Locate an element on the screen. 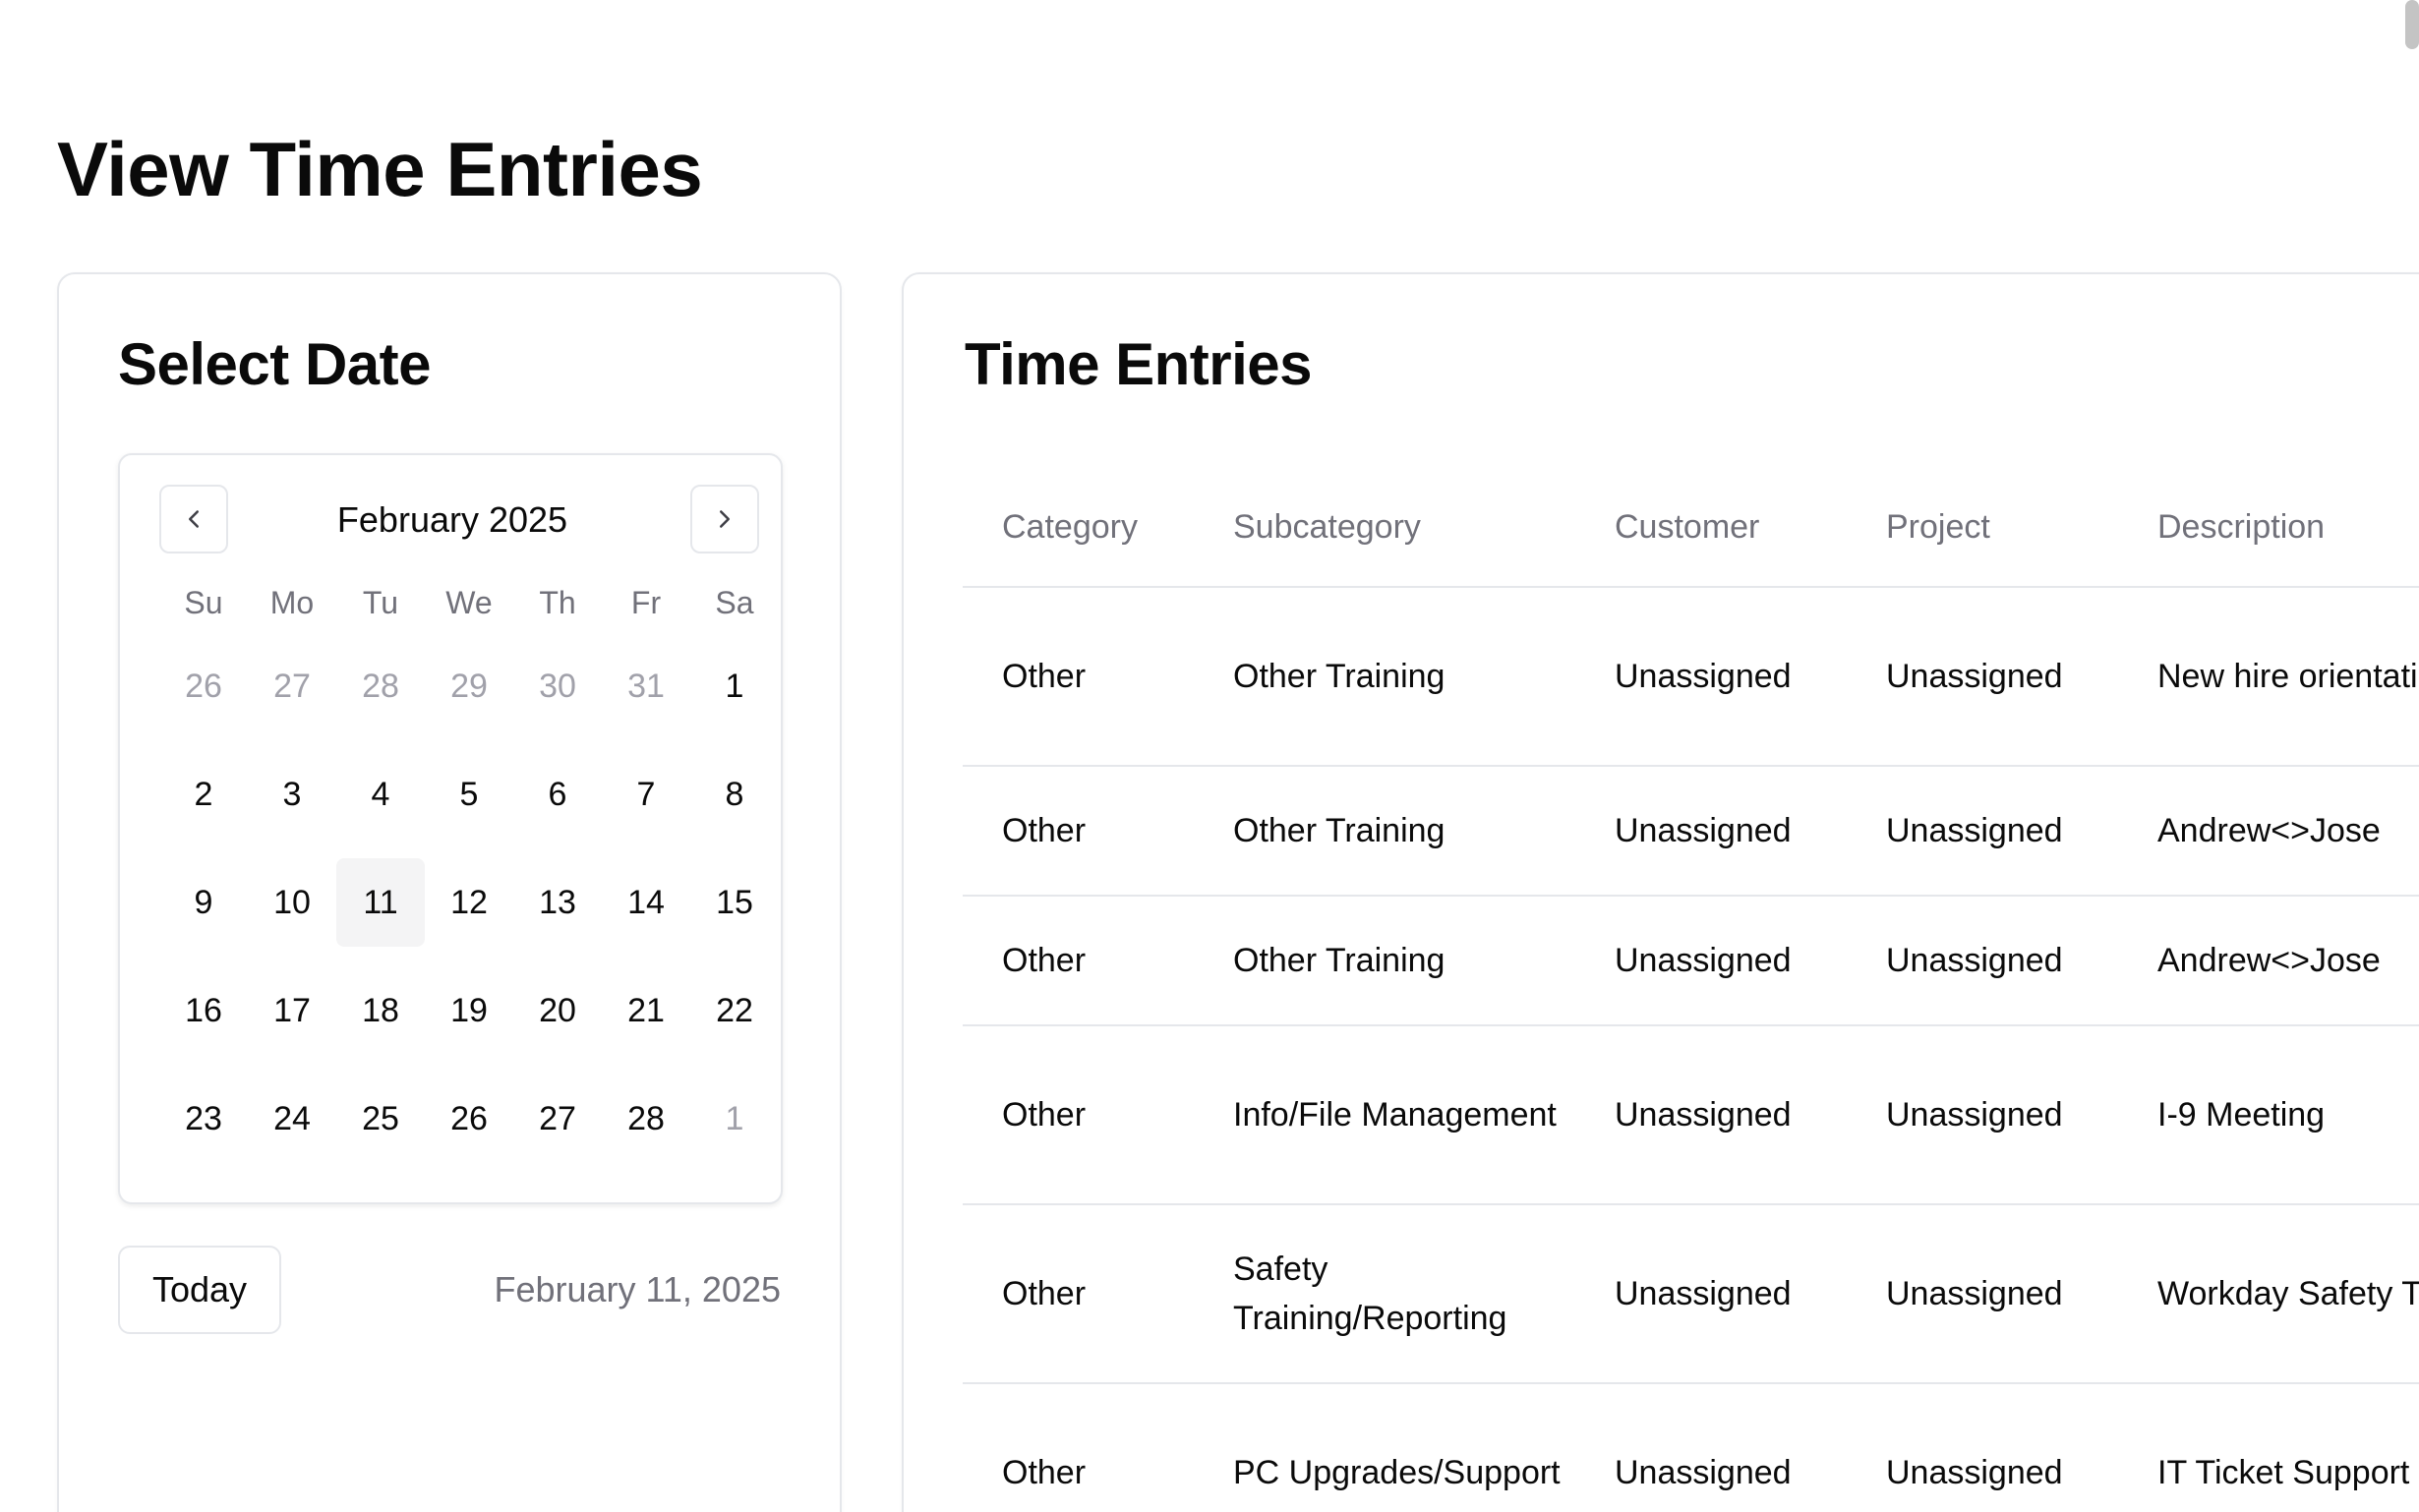 This screenshot has height=1512, width=2419. calendar-day: 20 is located at coordinates (557, 1011).